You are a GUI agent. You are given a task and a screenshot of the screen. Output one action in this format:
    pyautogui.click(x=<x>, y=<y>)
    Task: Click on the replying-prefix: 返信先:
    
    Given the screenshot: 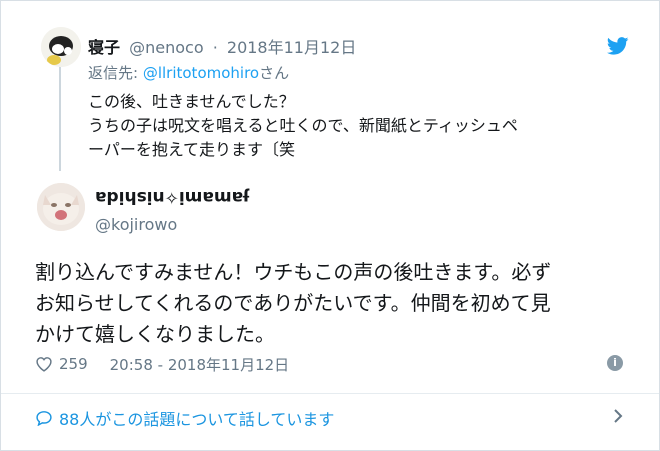 What is the action you would take?
    pyautogui.click(x=115, y=73)
    